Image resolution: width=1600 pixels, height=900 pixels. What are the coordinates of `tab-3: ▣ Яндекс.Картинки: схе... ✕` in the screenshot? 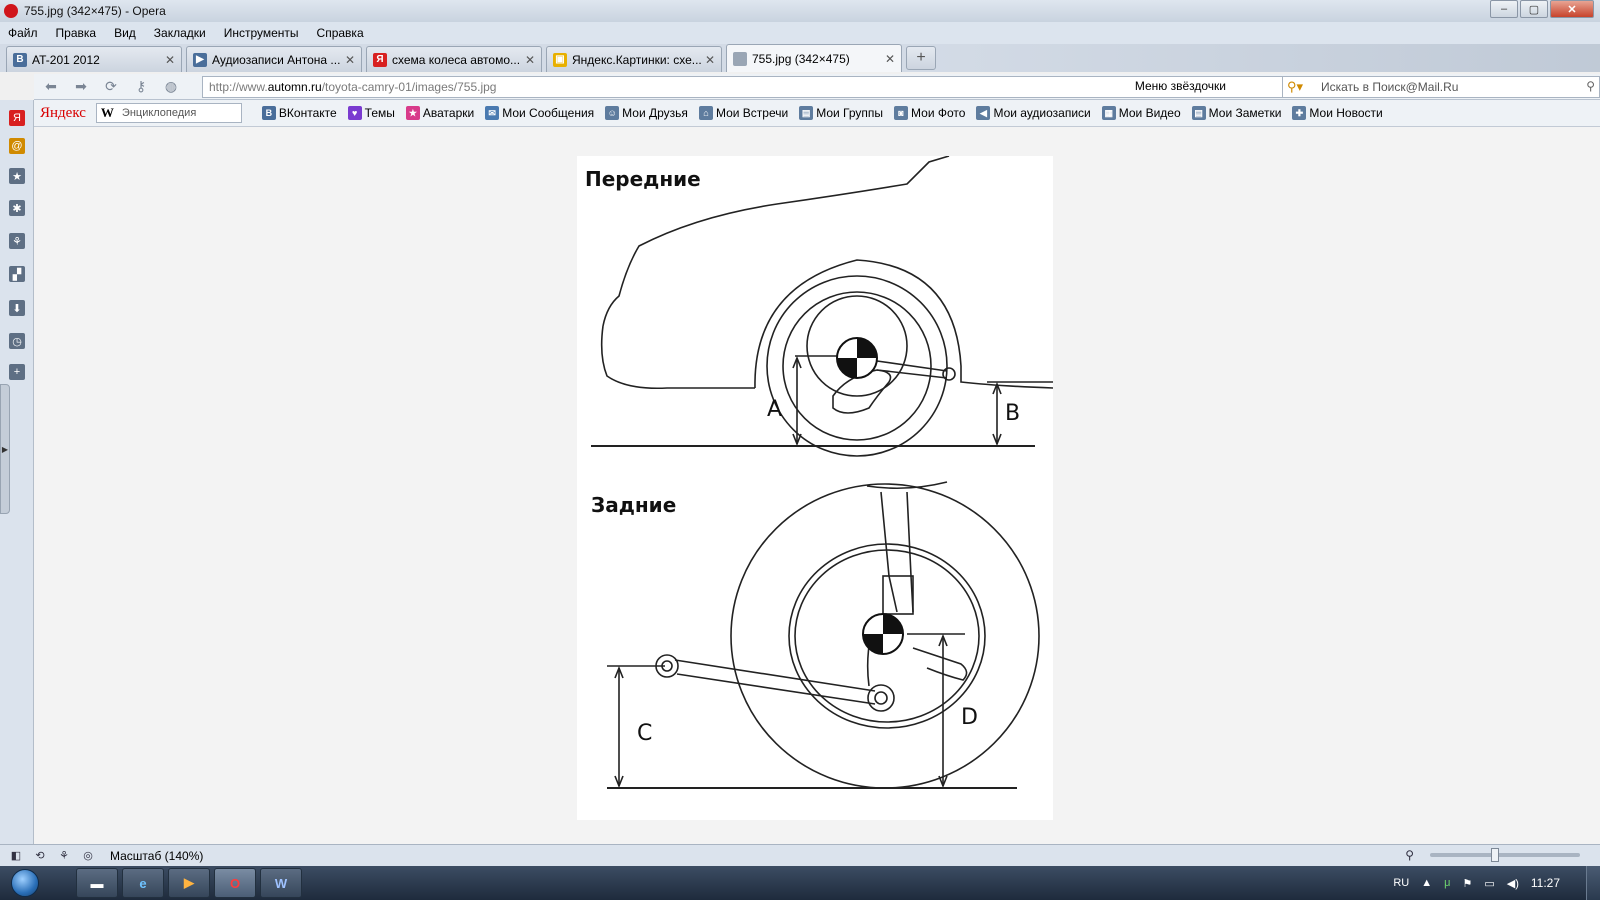 It's located at (634, 59).